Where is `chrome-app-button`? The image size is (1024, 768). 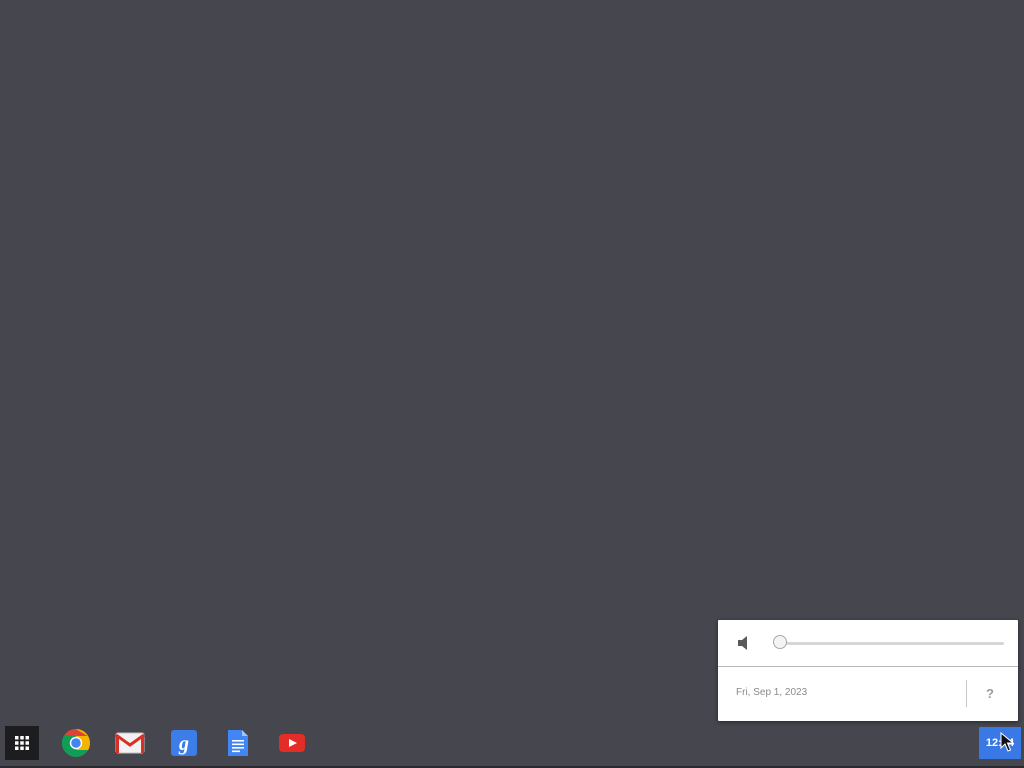
chrome-app-button is located at coordinates (76, 743).